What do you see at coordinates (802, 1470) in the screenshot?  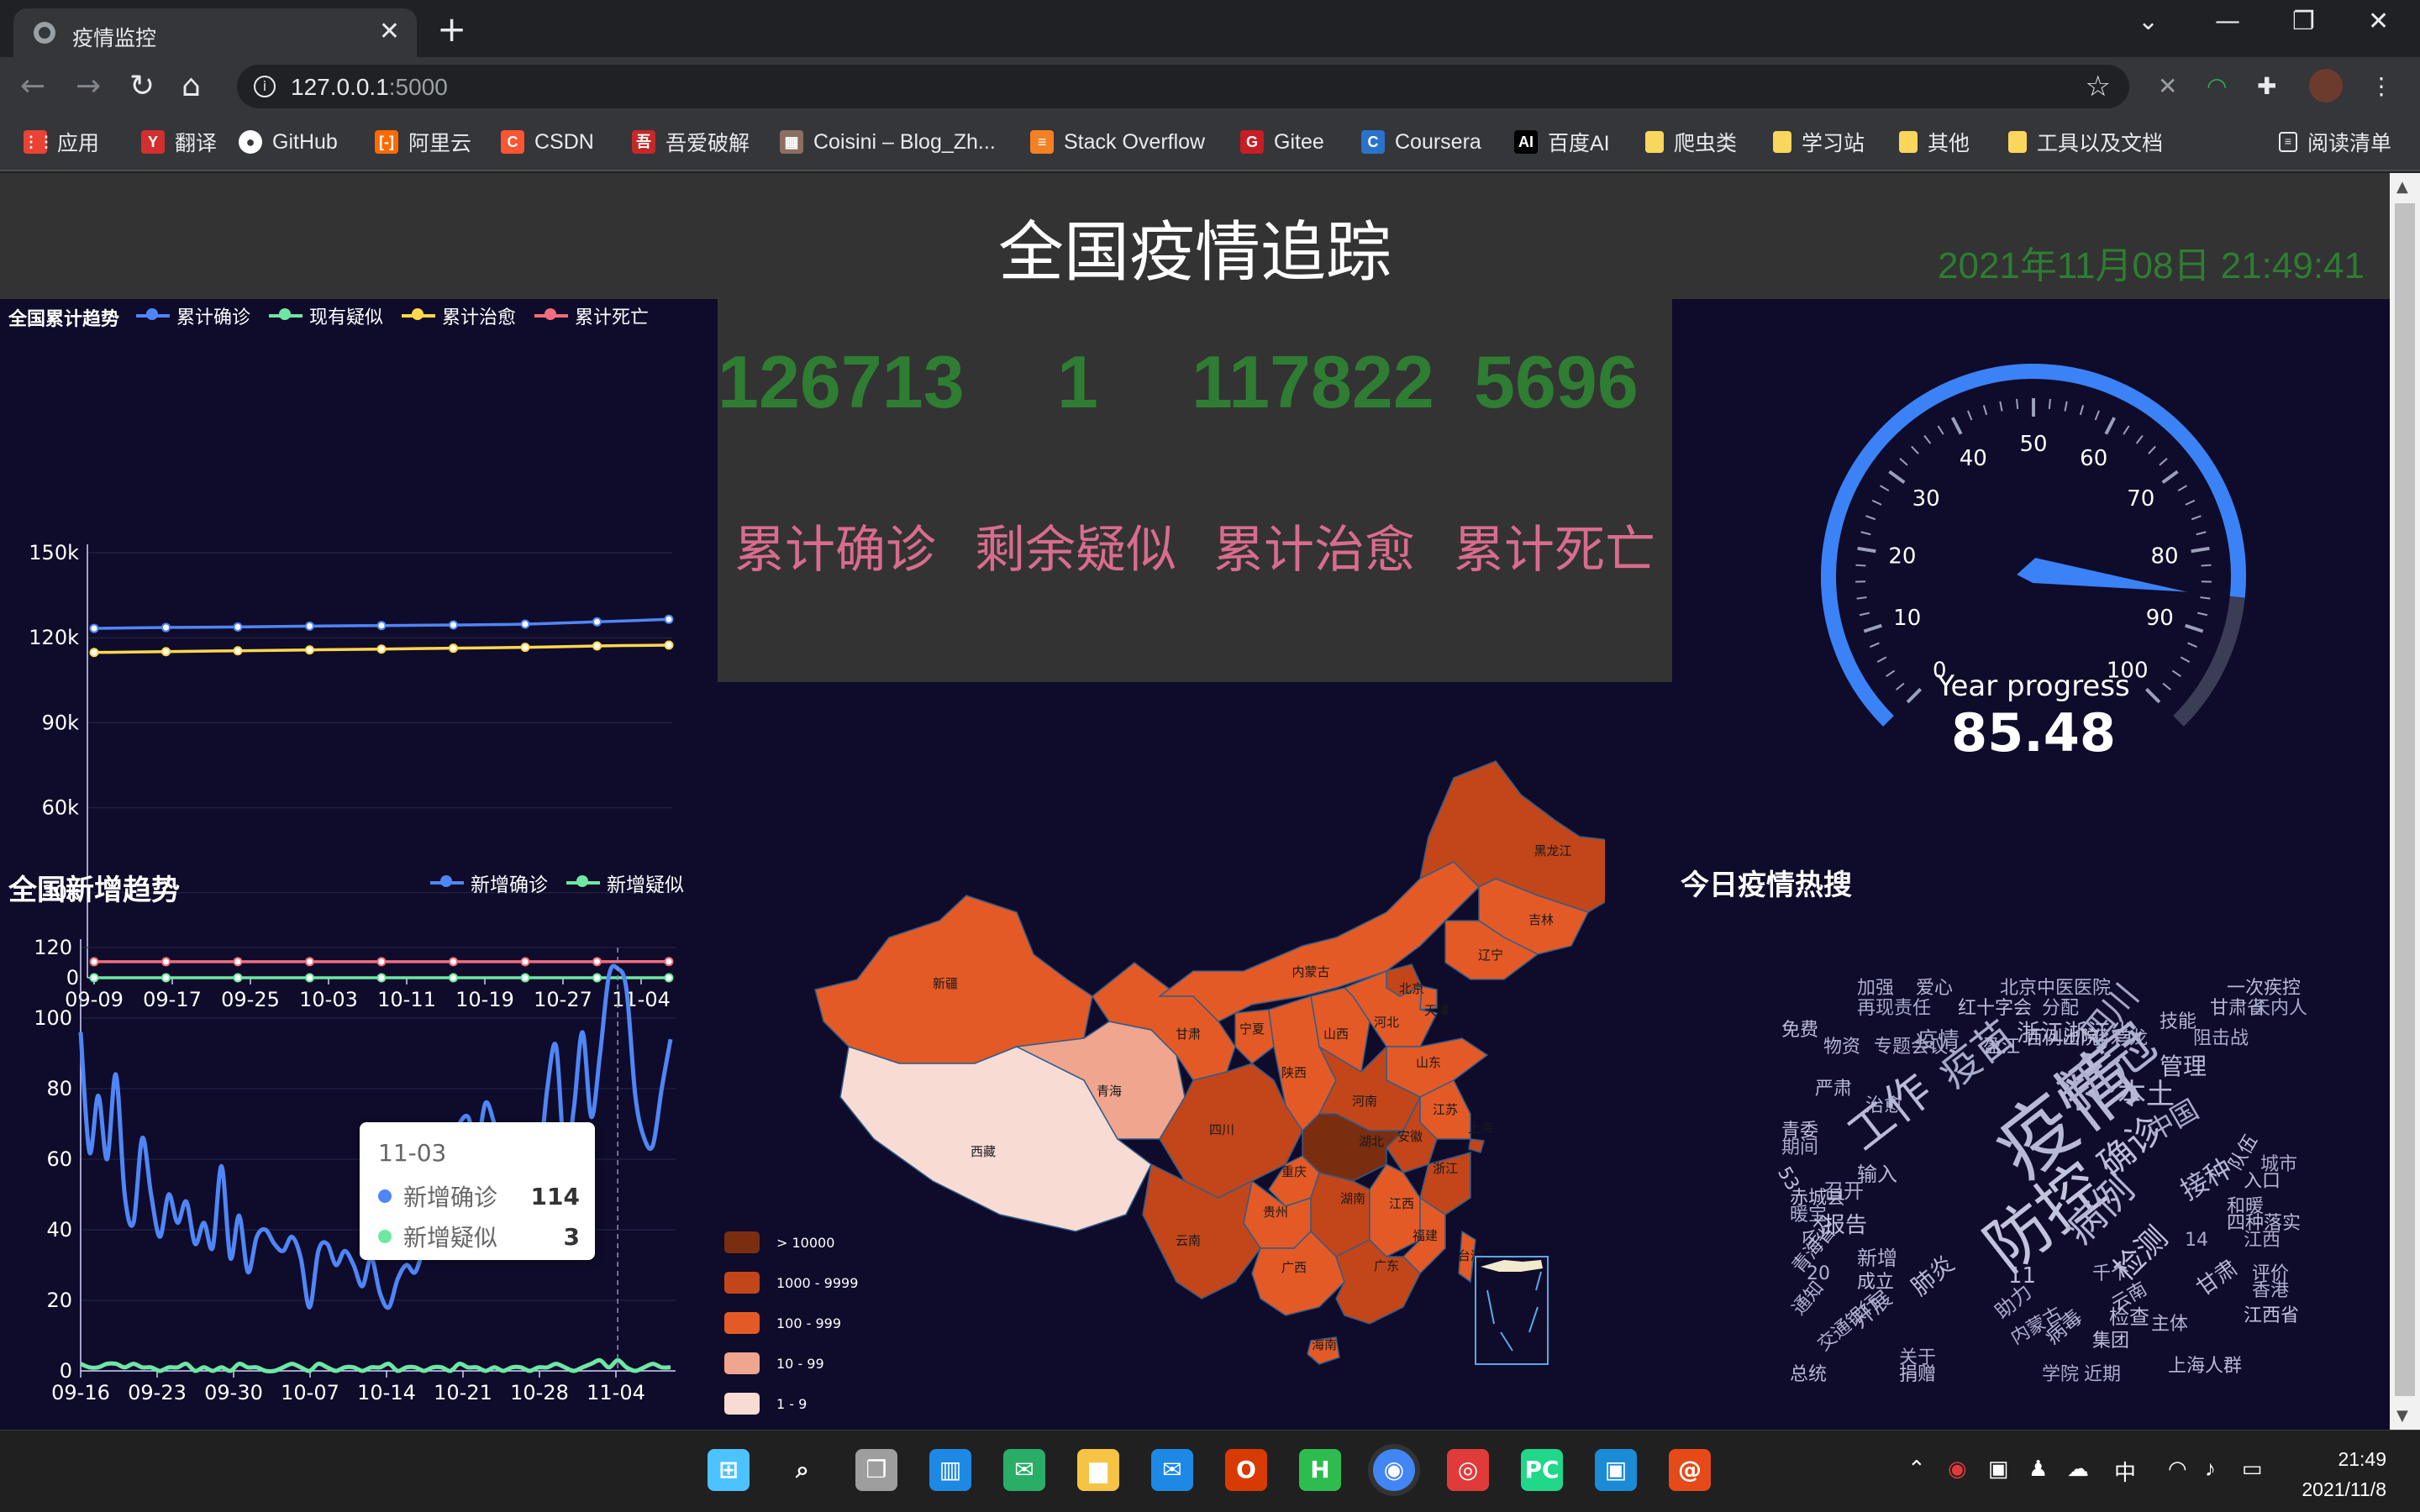 I see `search-icon: ⌕` at bounding box center [802, 1470].